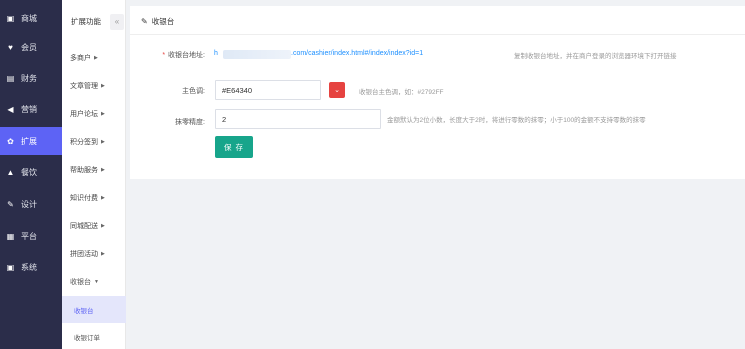 The height and width of the screenshot is (349, 745). I want to click on required-asterisk: *, so click(164, 55).